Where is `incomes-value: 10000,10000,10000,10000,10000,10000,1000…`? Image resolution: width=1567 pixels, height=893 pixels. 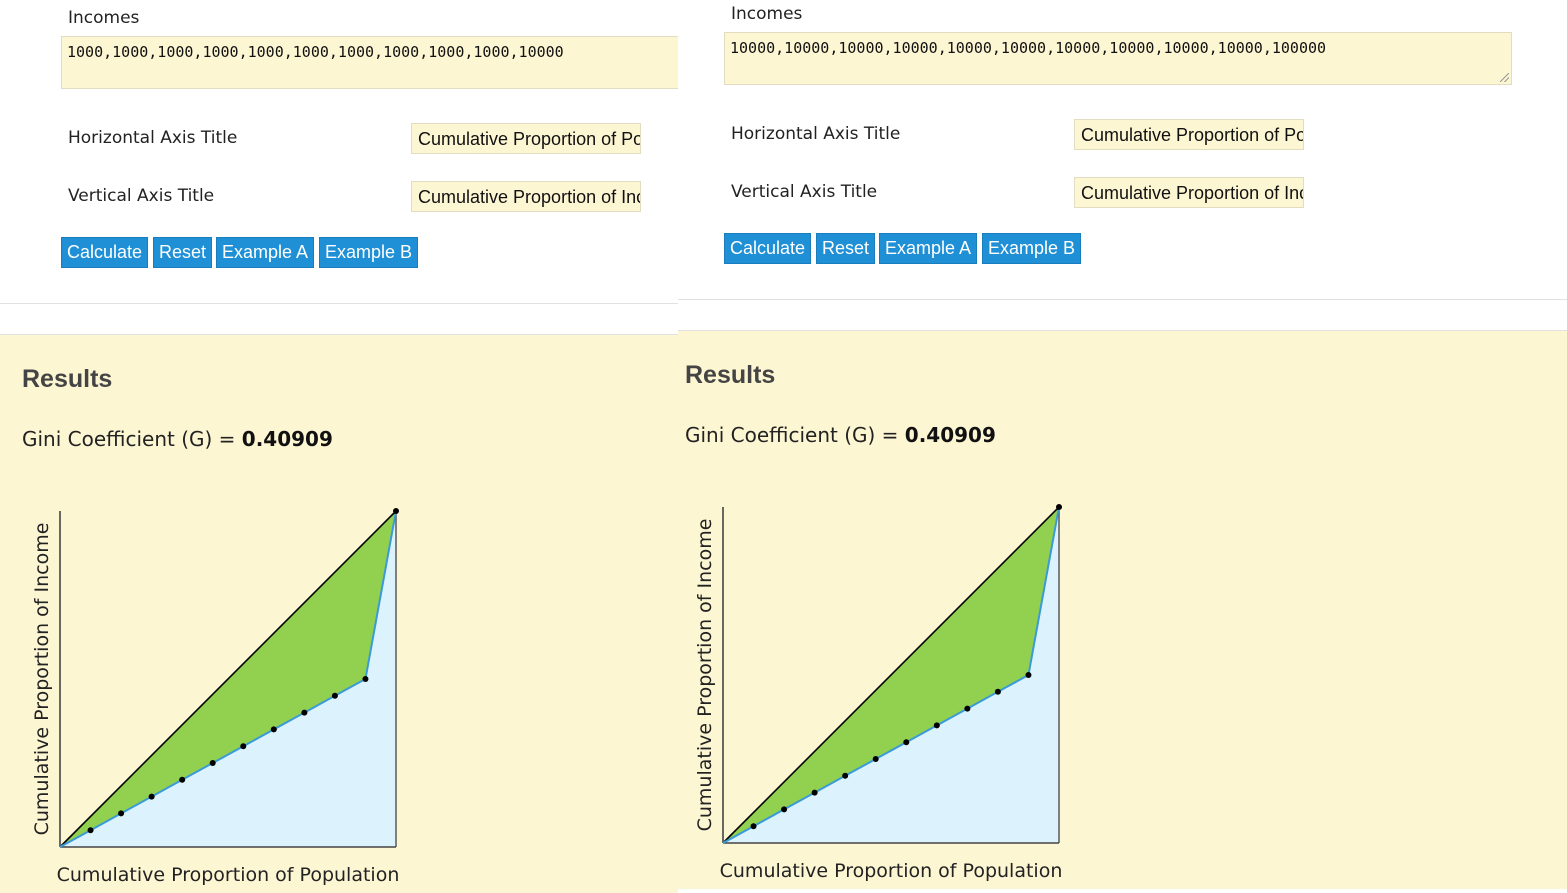 incomes-value: 10000,10000,10000,10000,10000,10000,1000… is located at coordinates (1028, 48).